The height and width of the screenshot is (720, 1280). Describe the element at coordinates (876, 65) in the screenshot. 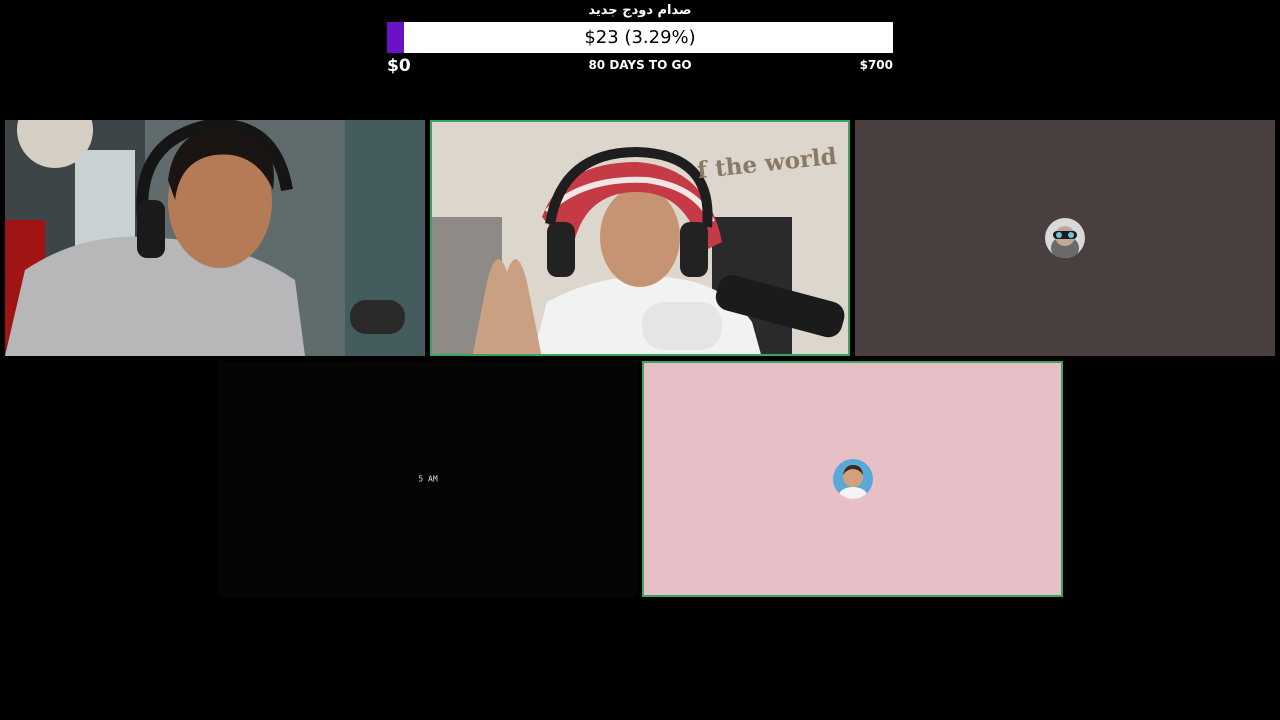

I see `goal-max-label: $700` at that location.